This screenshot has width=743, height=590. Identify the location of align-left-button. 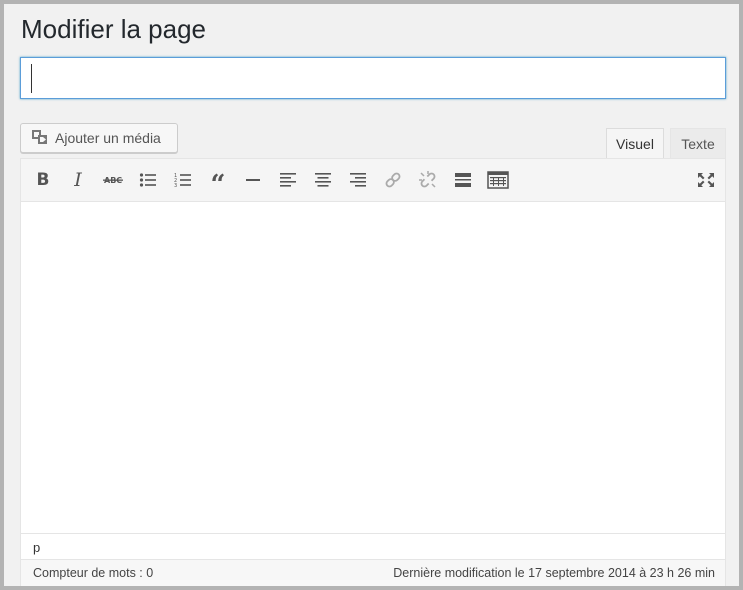
(288, 180).